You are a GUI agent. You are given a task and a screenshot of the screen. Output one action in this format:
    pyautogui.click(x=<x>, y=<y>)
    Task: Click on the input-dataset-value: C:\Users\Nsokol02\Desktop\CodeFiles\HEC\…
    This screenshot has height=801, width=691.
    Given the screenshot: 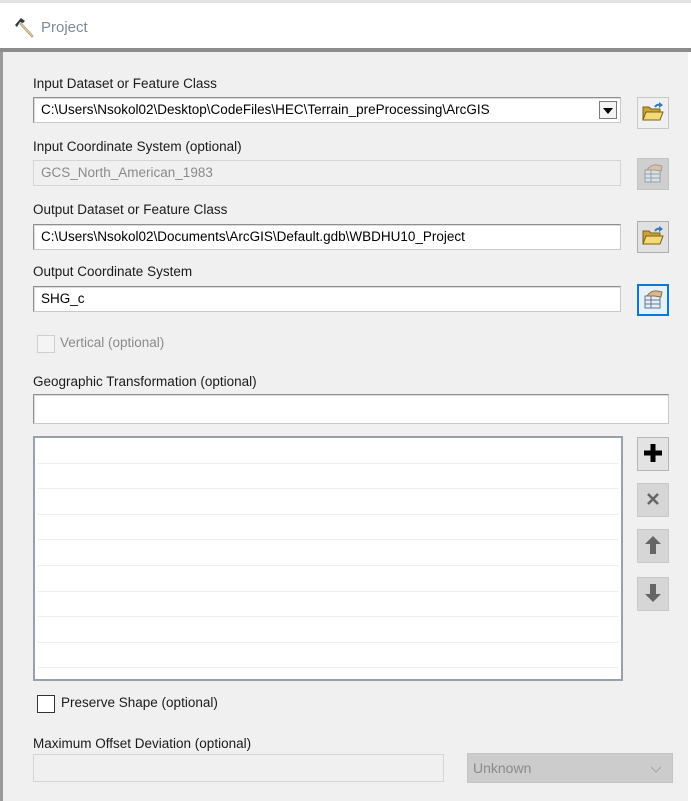 What is the action you would take?
    pyautogui.click(x=265, y=109)
    